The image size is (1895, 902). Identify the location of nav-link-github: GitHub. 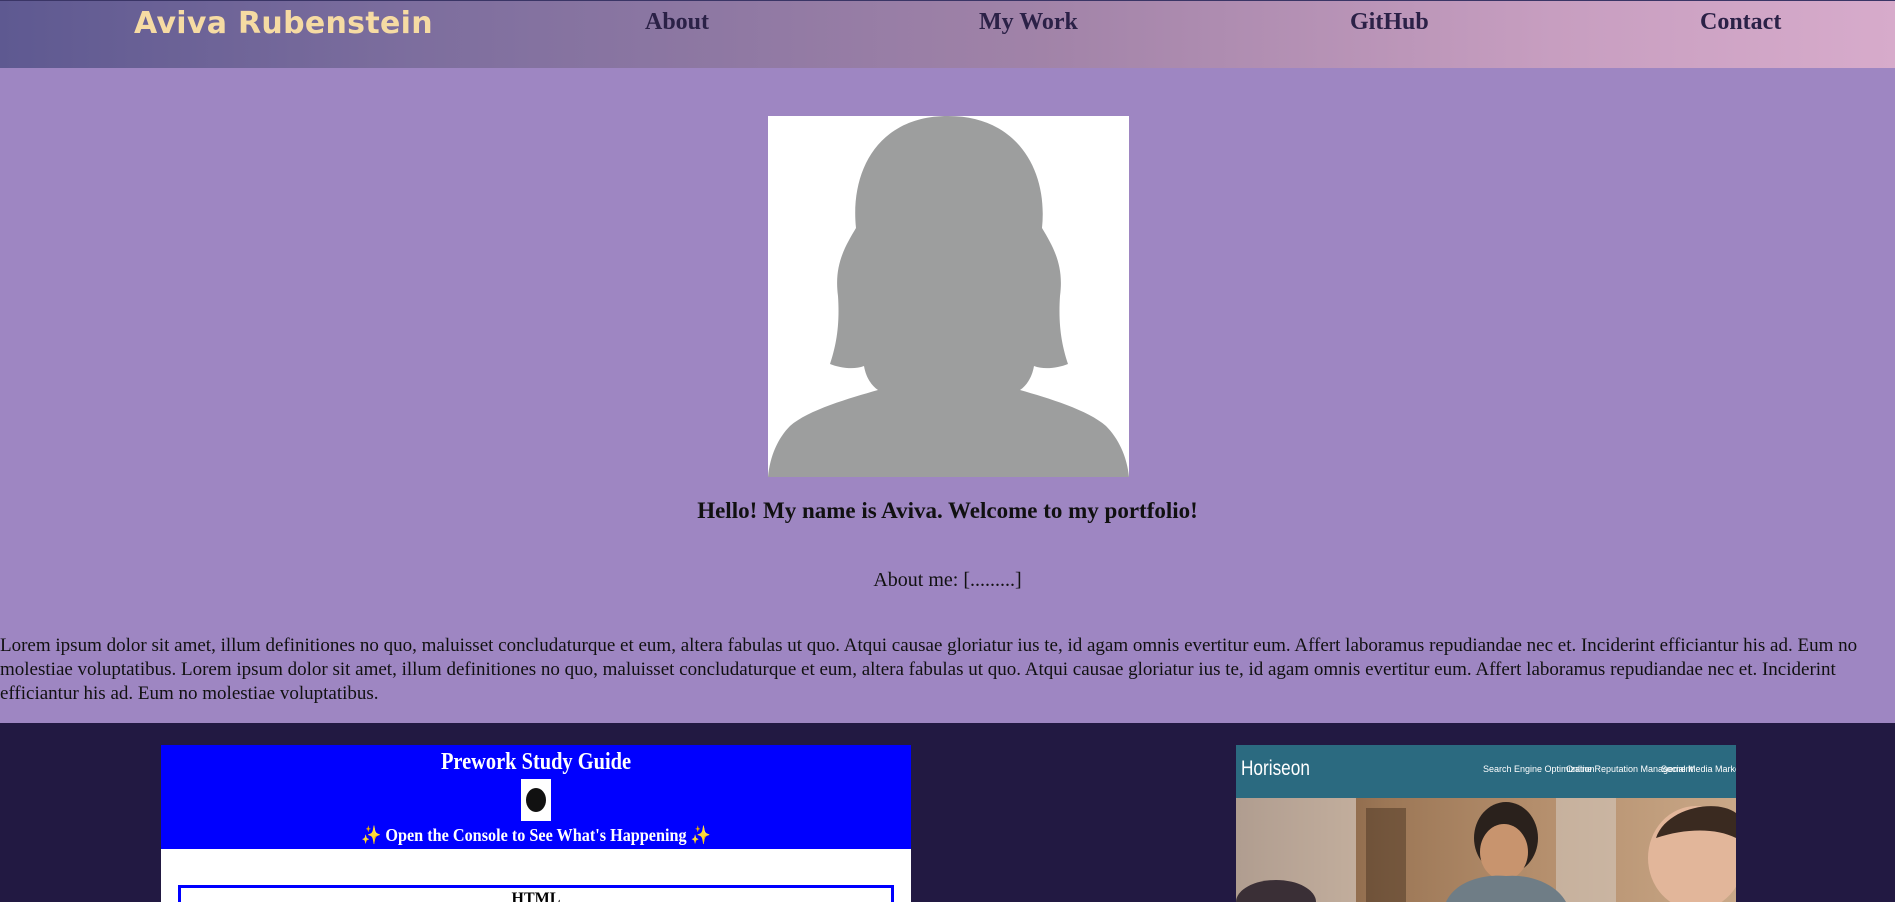
(1389, 22).